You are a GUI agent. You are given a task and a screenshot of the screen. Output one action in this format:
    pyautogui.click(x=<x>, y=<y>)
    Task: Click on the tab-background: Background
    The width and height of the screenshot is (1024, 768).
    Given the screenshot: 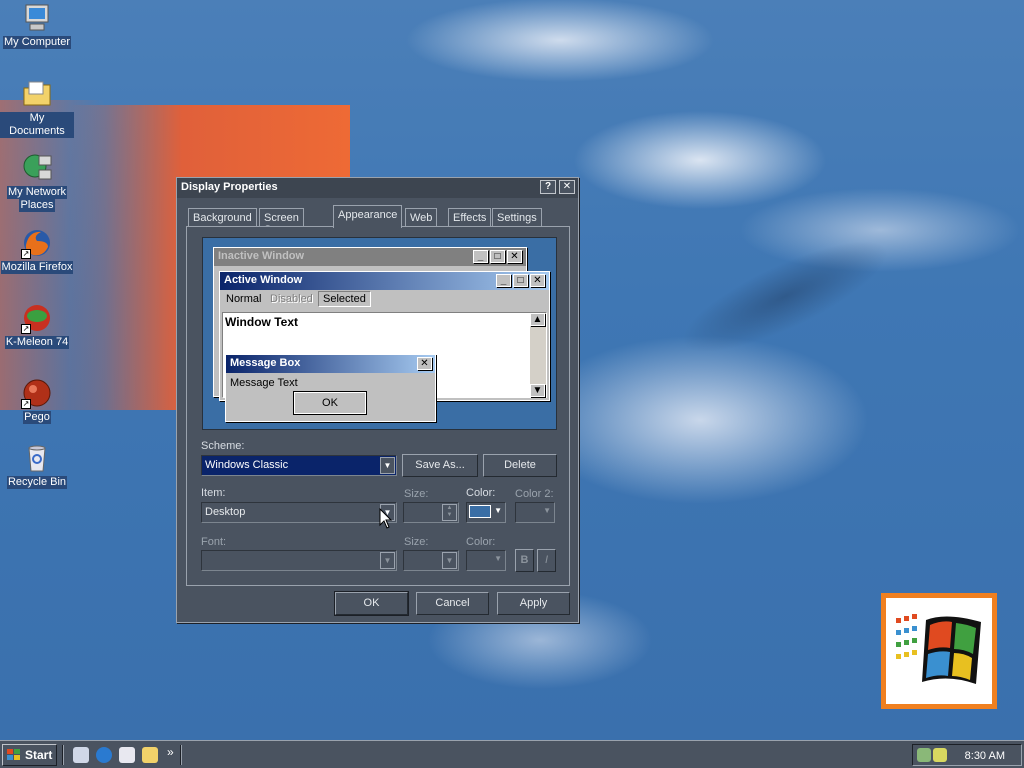 What is the action you would take?
    pyautogui.click(x=222, y=217)
    